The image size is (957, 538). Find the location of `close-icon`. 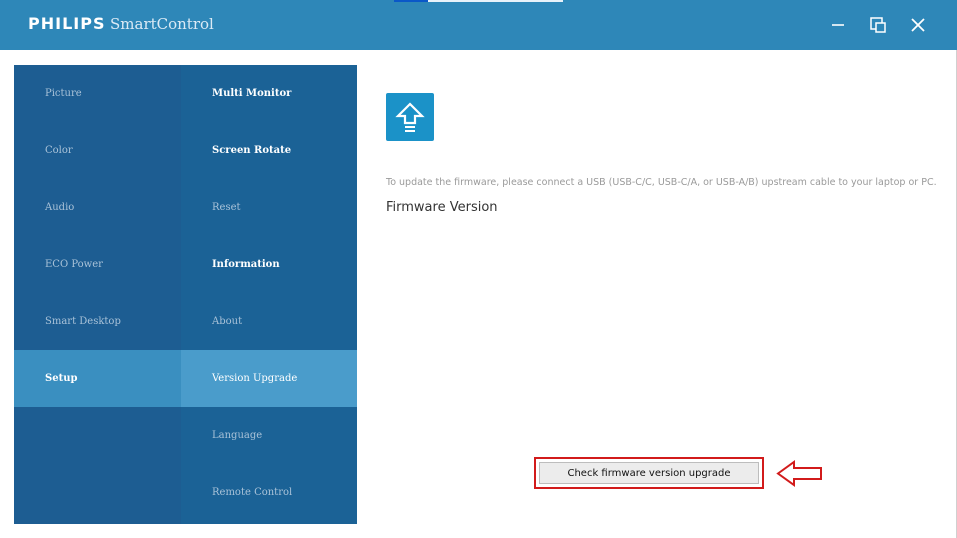

close-icon is located at coordinates (918, 25).